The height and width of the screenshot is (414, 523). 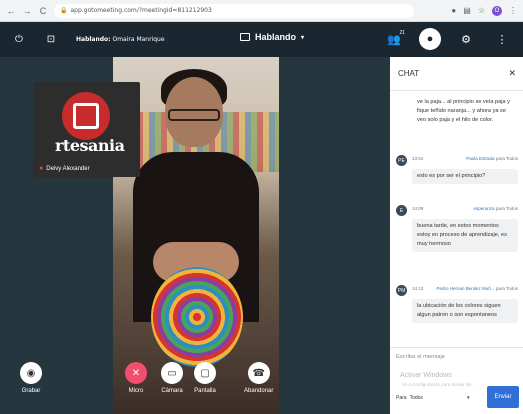 What do you see at coordinates (31, 373) in the screenshot?
I see `record-icon: ◉` at bounding box center [31, 373].